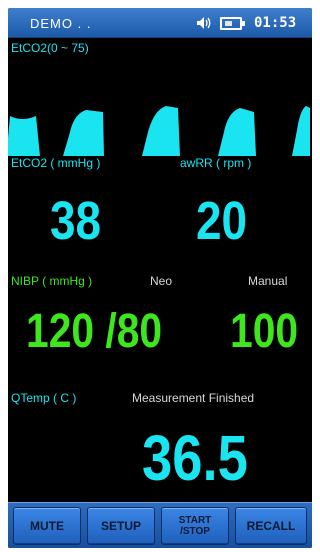  What do you see at coordinates (47, 526) in the screenshot?
I see `mute-button: MUTE` at bounding box center [47, 526].